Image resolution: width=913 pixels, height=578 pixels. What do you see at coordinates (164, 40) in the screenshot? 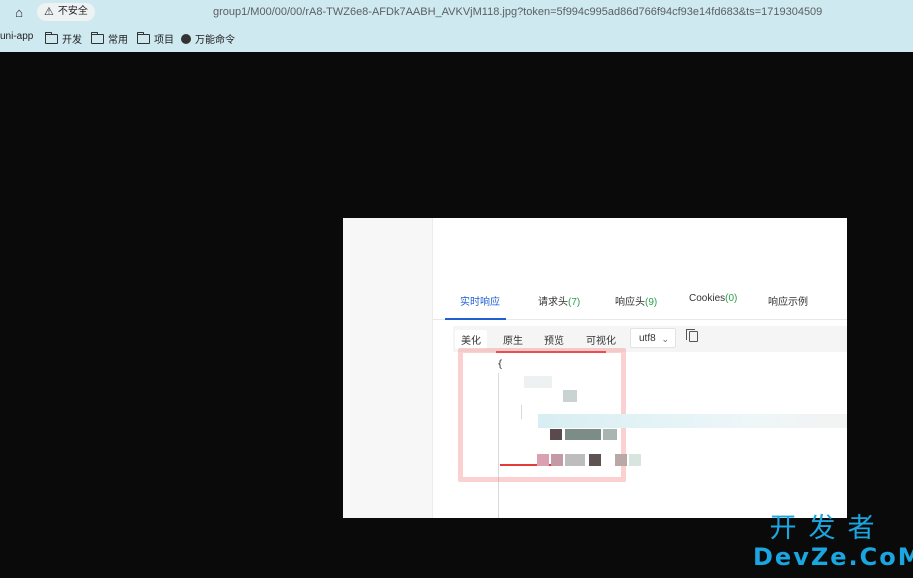
I see `bookmark-label: 项目` at bounding box center [164, 40].